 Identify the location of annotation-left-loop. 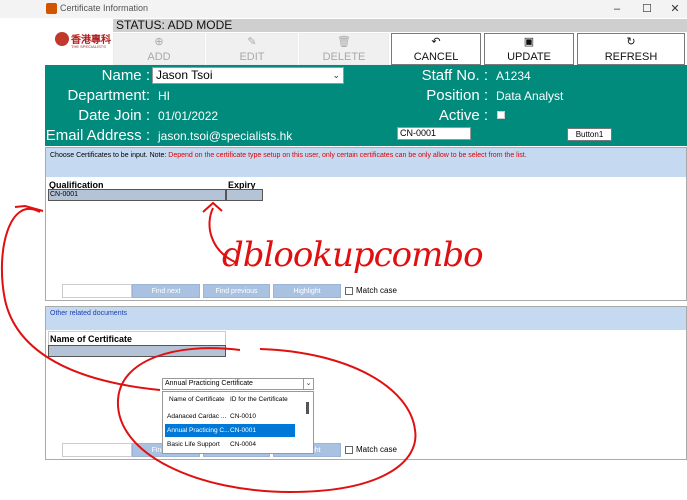
(81, 299).